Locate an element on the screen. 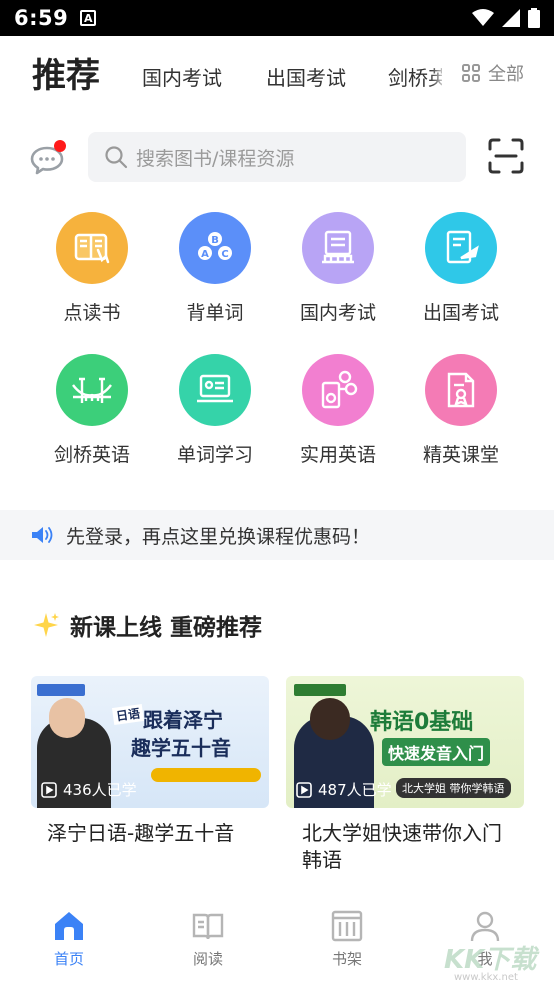  feature-domestic-exam: 国内考试 is located at coordinates (338, 268).